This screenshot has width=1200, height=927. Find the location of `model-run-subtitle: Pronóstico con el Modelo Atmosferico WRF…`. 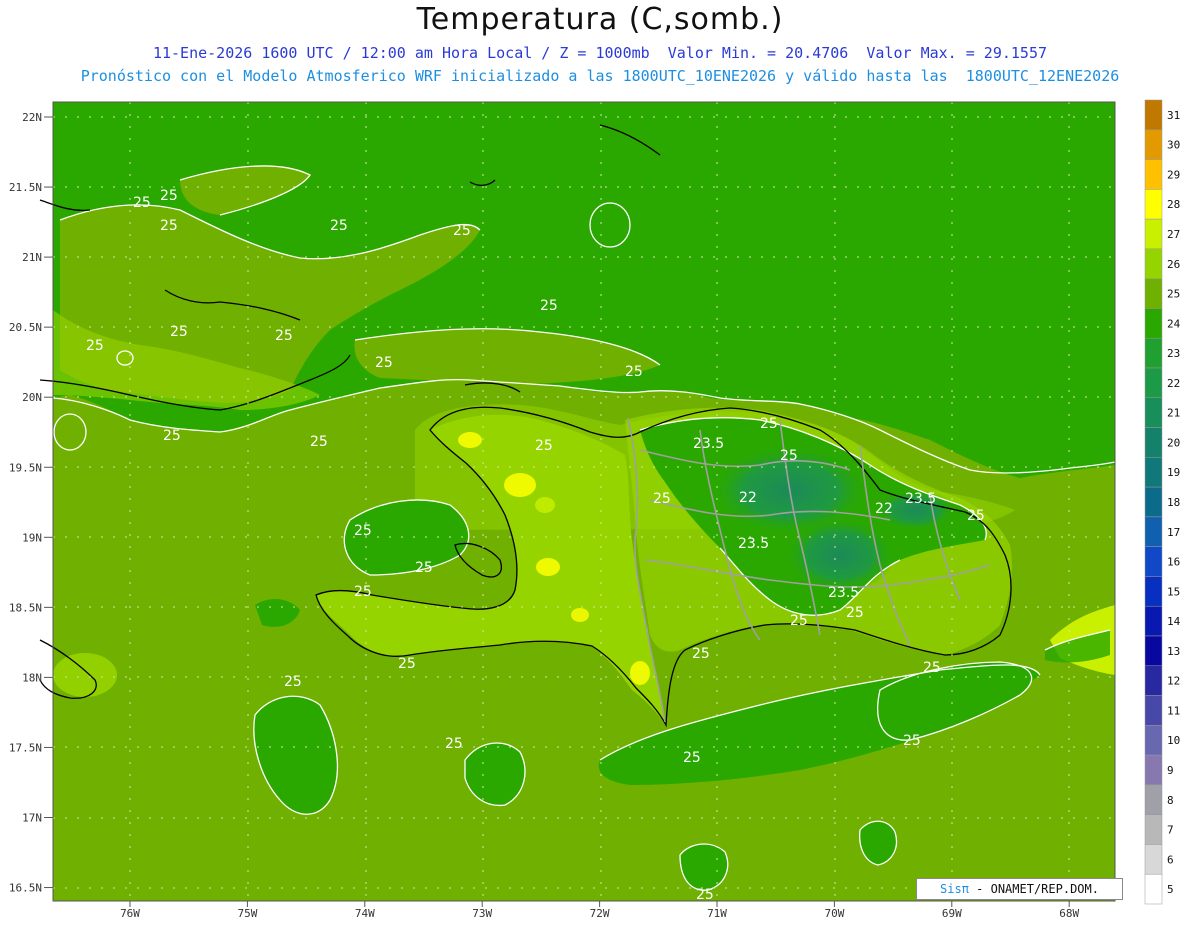

model-run-subtitle: Pronóstico con el Modelo Atmosferico WRF… is located at coordinates (600, 76).